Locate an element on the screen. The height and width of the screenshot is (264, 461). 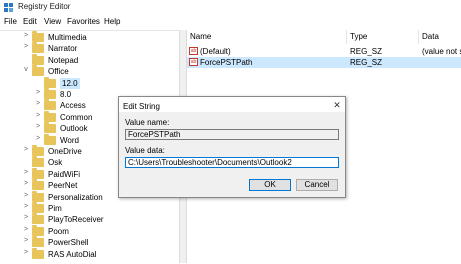
menu-file: File is located at coordinates (10, 21).